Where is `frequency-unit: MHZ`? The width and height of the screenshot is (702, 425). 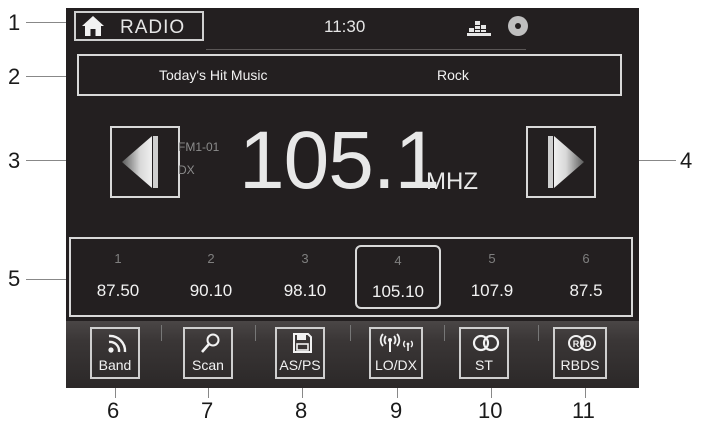 frequency-unit: MHZ is located at coordinates (452, 181).